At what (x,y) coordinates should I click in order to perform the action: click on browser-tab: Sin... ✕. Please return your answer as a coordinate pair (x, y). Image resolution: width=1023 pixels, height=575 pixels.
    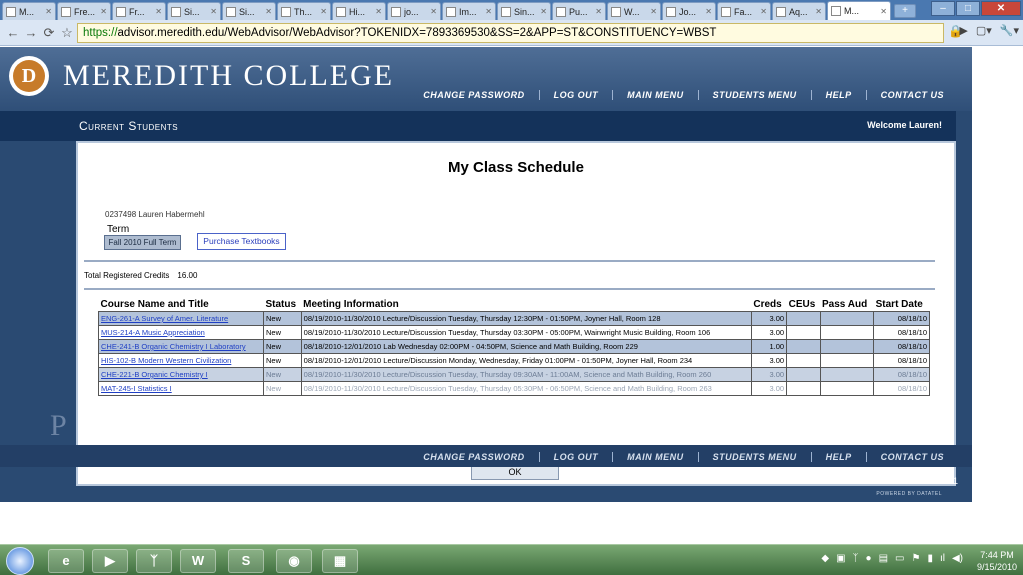
    Looking at the image, I should click on (524, 11).